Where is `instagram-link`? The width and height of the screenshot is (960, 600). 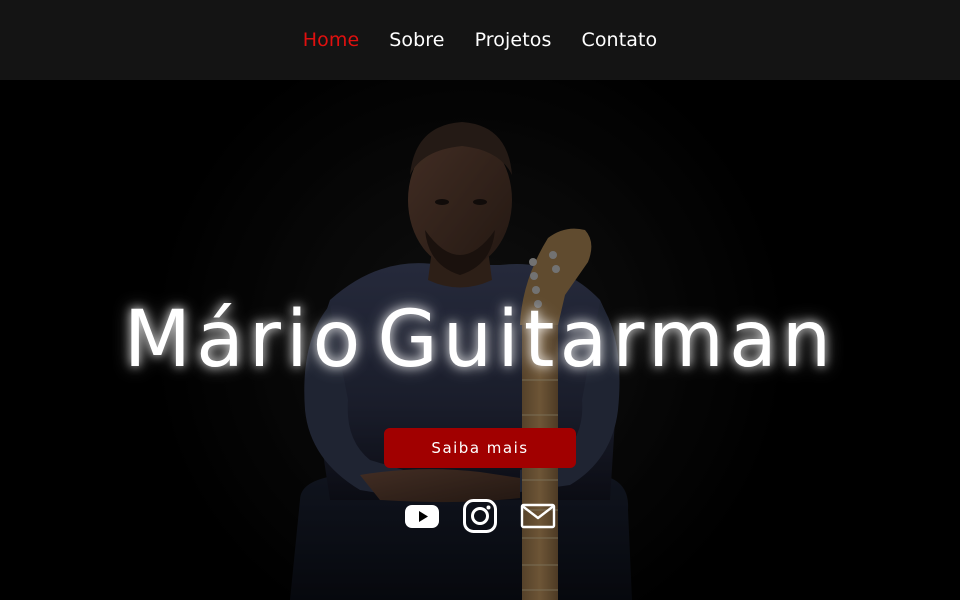
instagram-link is located at coordinates (480, 516).